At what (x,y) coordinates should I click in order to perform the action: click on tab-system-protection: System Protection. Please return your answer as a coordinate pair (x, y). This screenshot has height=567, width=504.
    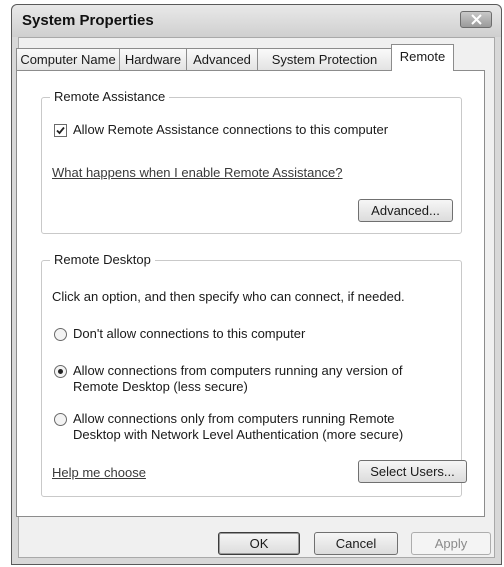
    Looking at the image, I should click on (324, 59).